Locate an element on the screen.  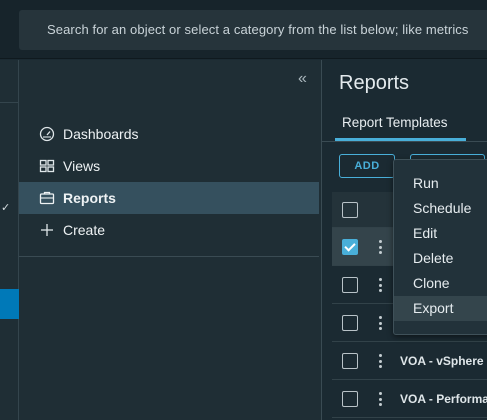
tab-report-templates: Report Templates is located at coordinates (395, 122).